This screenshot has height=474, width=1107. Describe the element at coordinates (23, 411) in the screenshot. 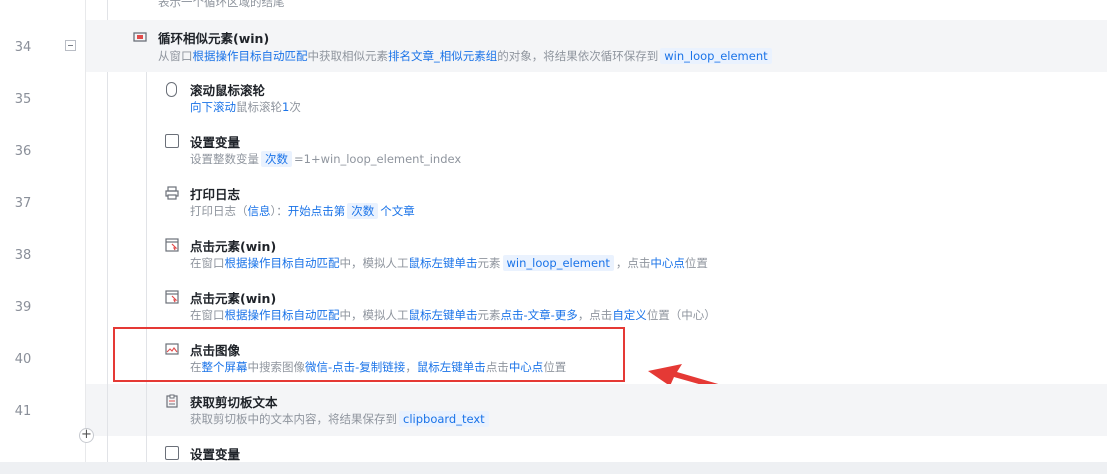

I see `line-number: 41` at that location.